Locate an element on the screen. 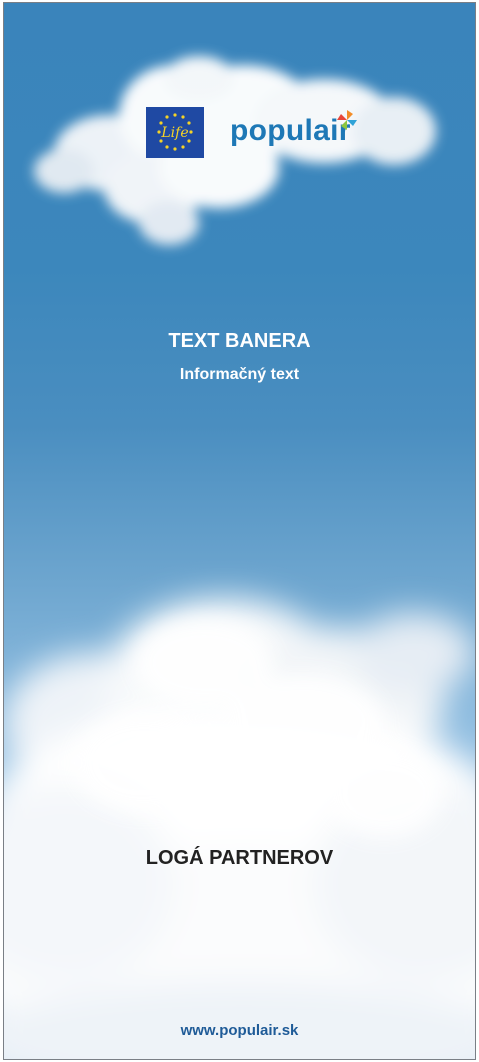 The height and width of the screenshot is (1062, 479). logo-area: Life populair is located at coordinates (255, 134).